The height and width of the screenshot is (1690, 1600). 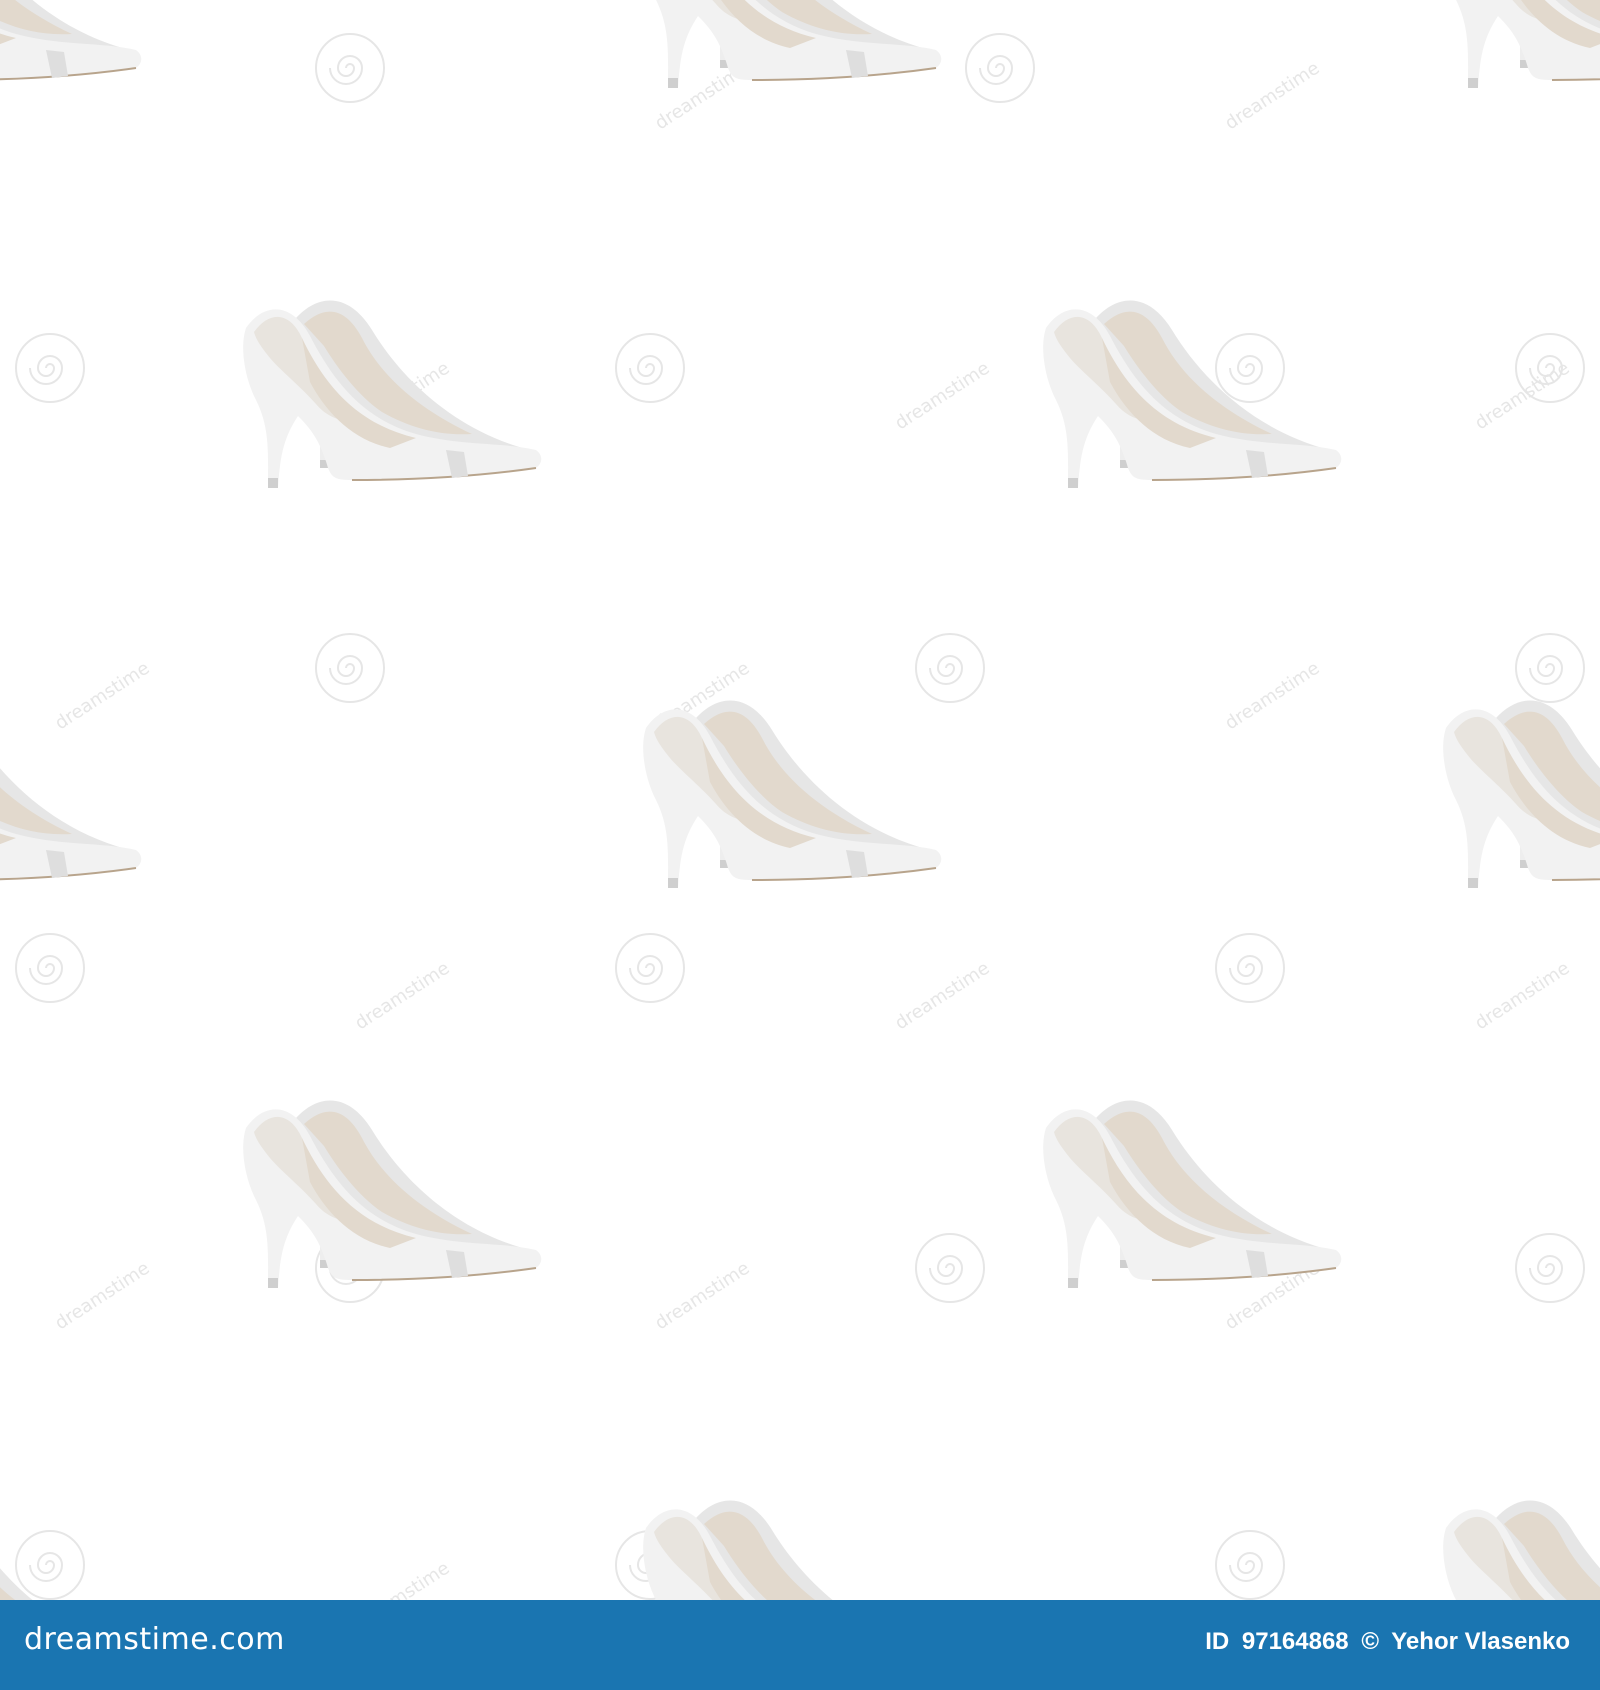 What do you see at coordinates (1480, 1641) in the screenshot?
I see `author-name: Yehor Vlasenko` at bounding box center [1480, 1641].